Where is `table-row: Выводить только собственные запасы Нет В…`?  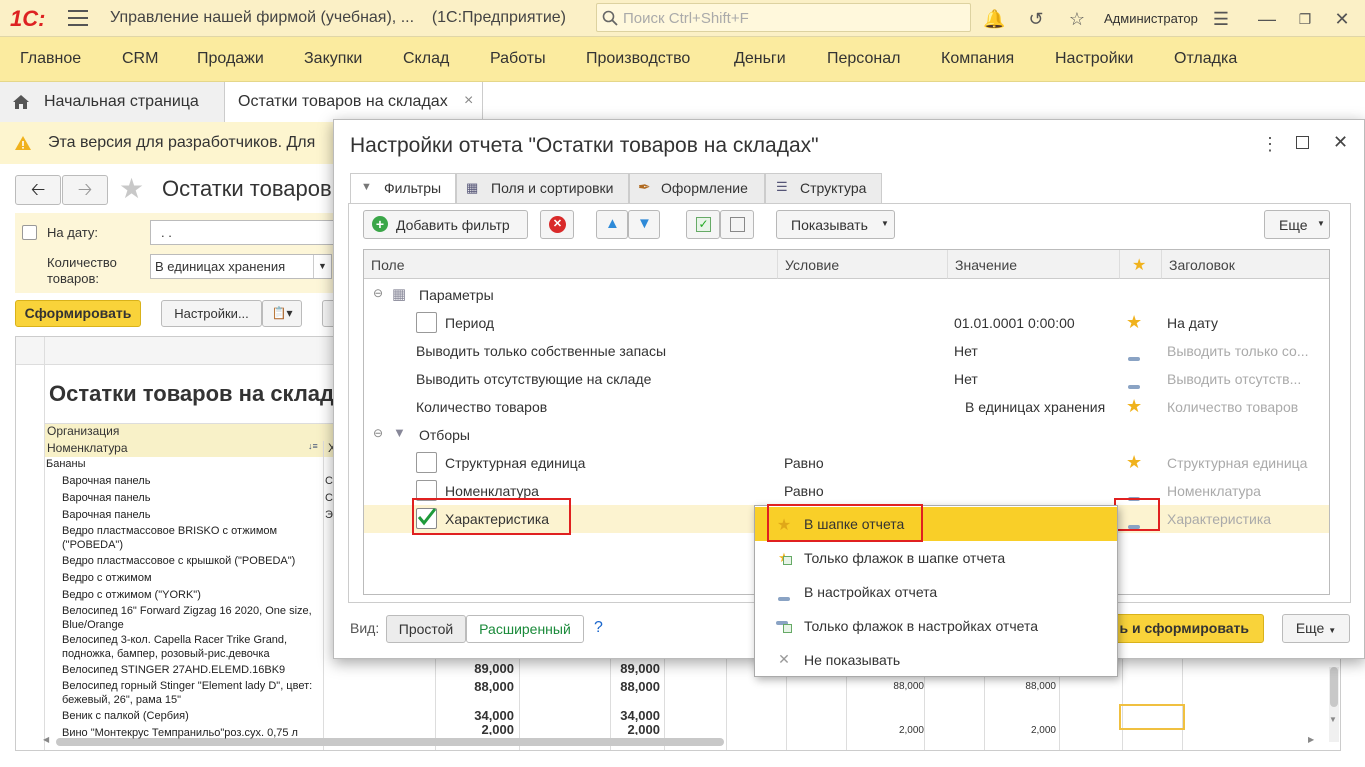
table-row: Выводить только собственные запасы Нет В… is located at coordinates (846, 351).